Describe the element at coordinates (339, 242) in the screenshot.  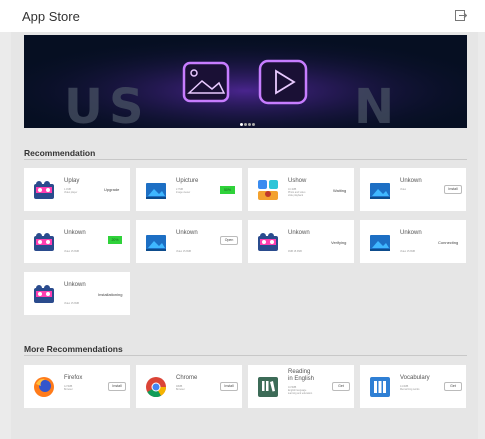
I see `status-label: Verifying` at that location.